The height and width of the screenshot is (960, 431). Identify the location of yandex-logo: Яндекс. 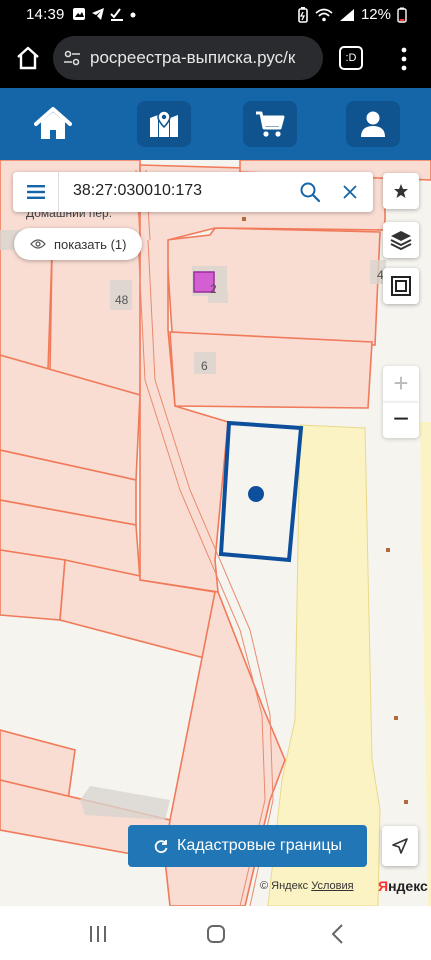
(403, 886).